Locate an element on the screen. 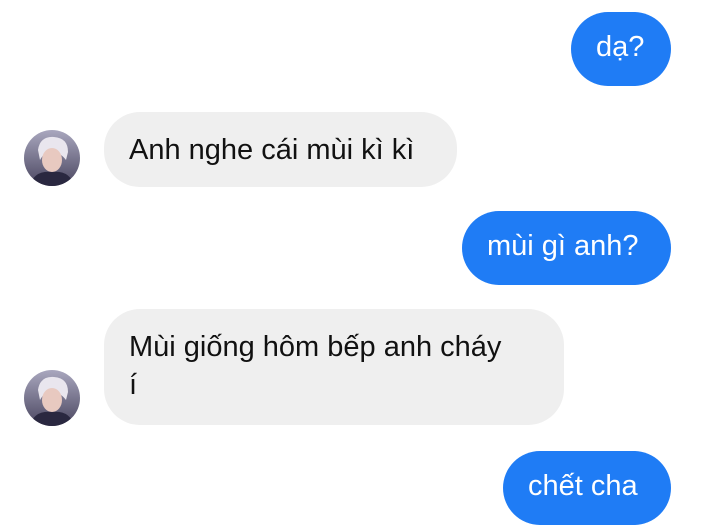 This screenshot has width=720, height=532. incoming-message-bubble: Anh nghe cái mùi kì kì is located at coordinates (280, 149).